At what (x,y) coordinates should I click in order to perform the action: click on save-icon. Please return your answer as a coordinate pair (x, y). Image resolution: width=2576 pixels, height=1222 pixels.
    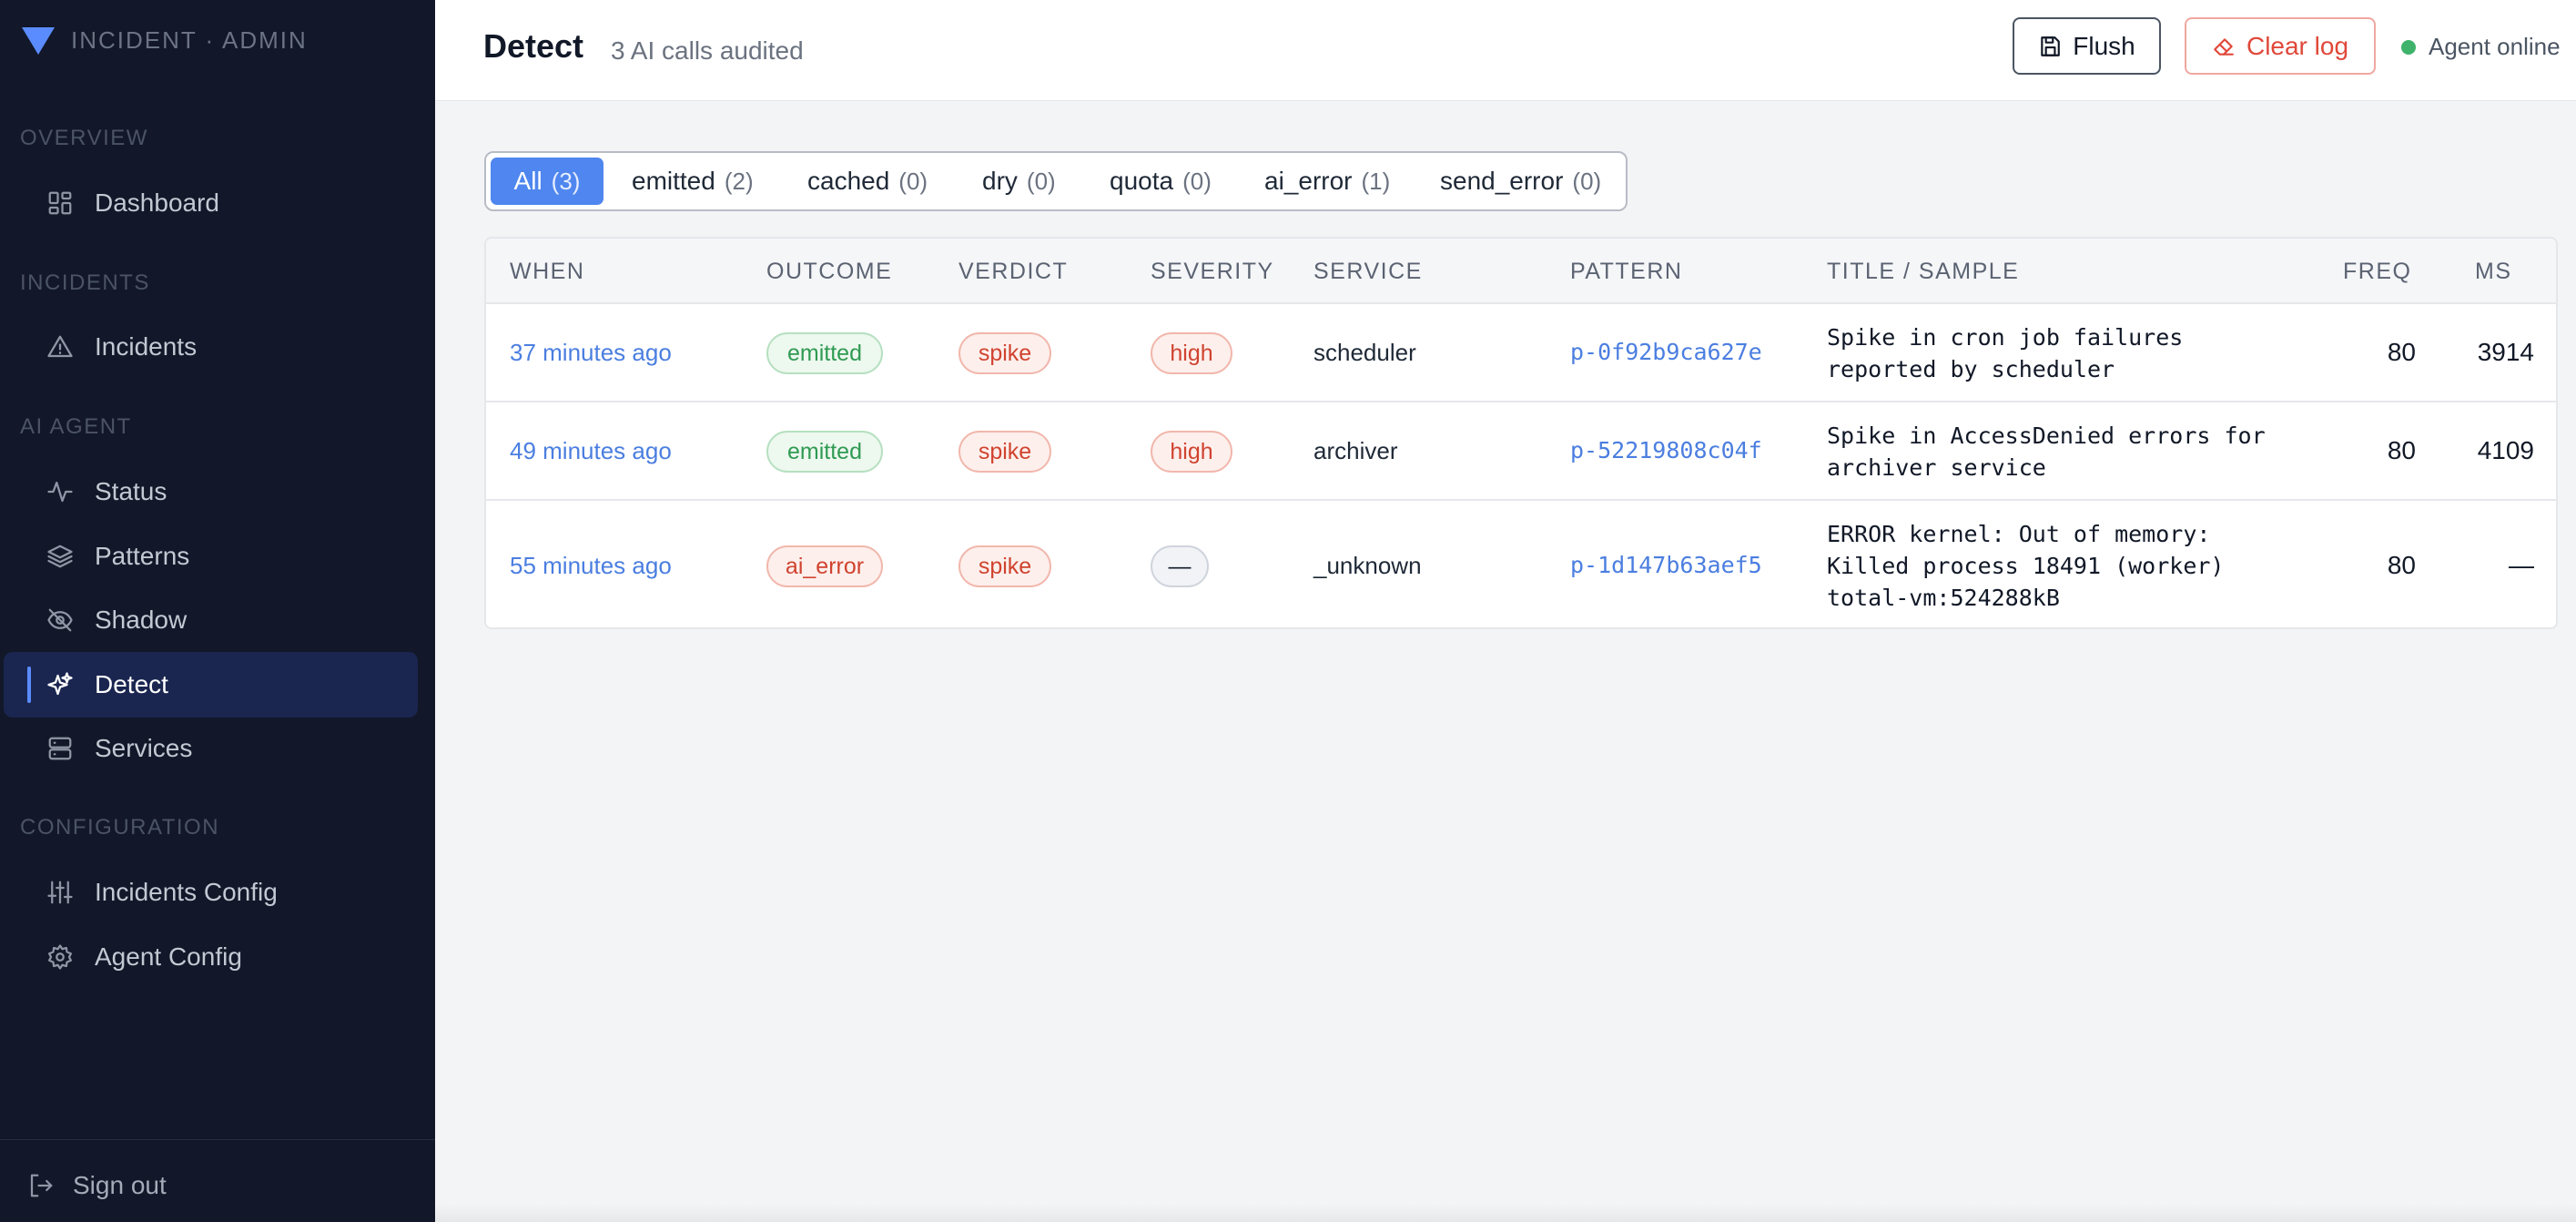
    Looking at the image, I should click on (2051, 46).